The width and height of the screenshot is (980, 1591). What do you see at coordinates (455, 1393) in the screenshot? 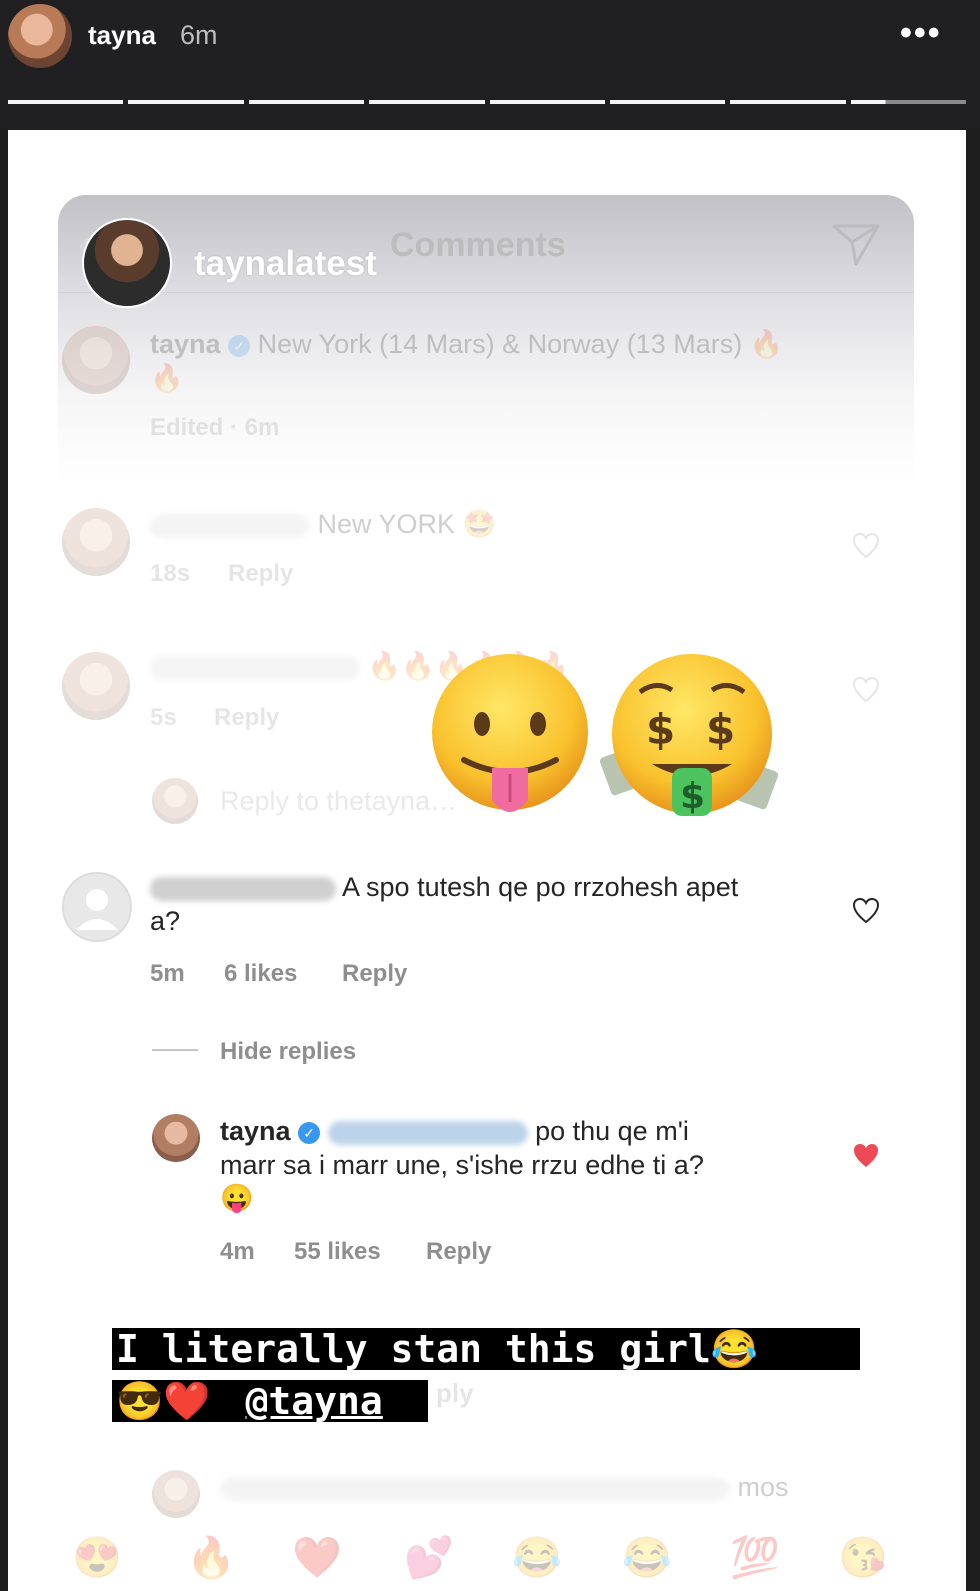
I see `hidden-reply-text: ply` at bounding box center [455, 1393].